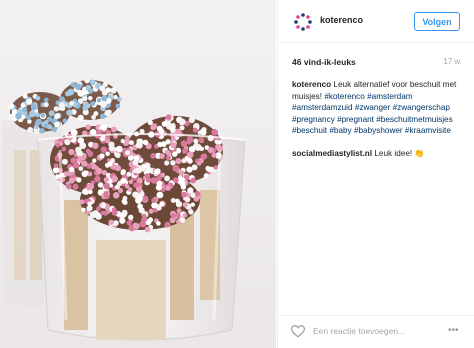 This screenshot has width=474, height=348. Describe the element at coordinates (332, 153) in the screenshot. I see `comment-username: socialmediastylist.nl` at that location.